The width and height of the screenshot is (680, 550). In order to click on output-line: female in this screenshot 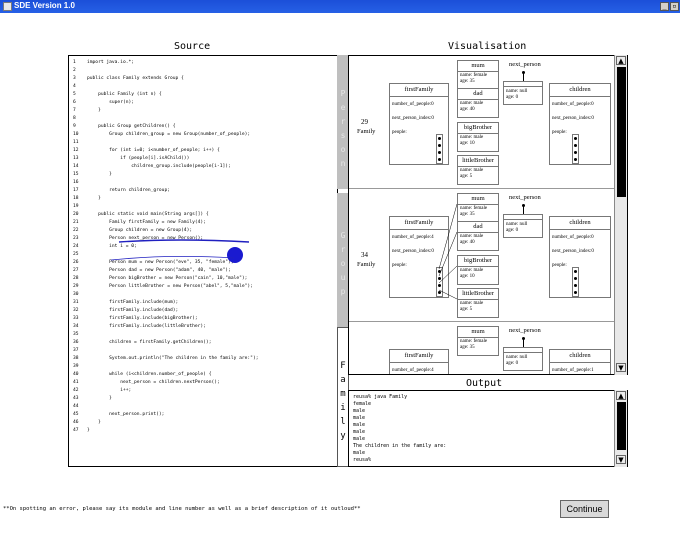, I will do `click(362, 404)`.